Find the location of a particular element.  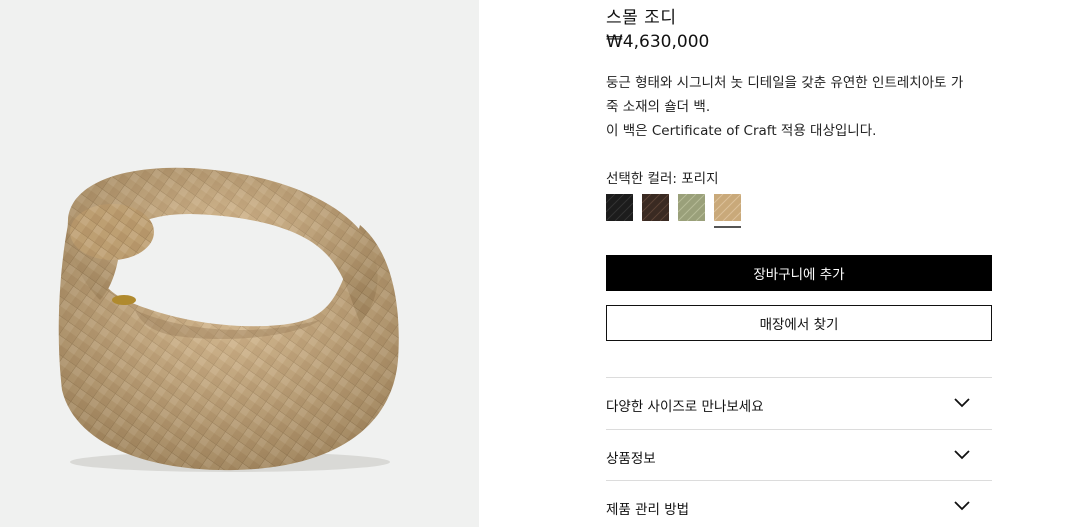

swatch-black-tile is located at coordinates (619, 207).